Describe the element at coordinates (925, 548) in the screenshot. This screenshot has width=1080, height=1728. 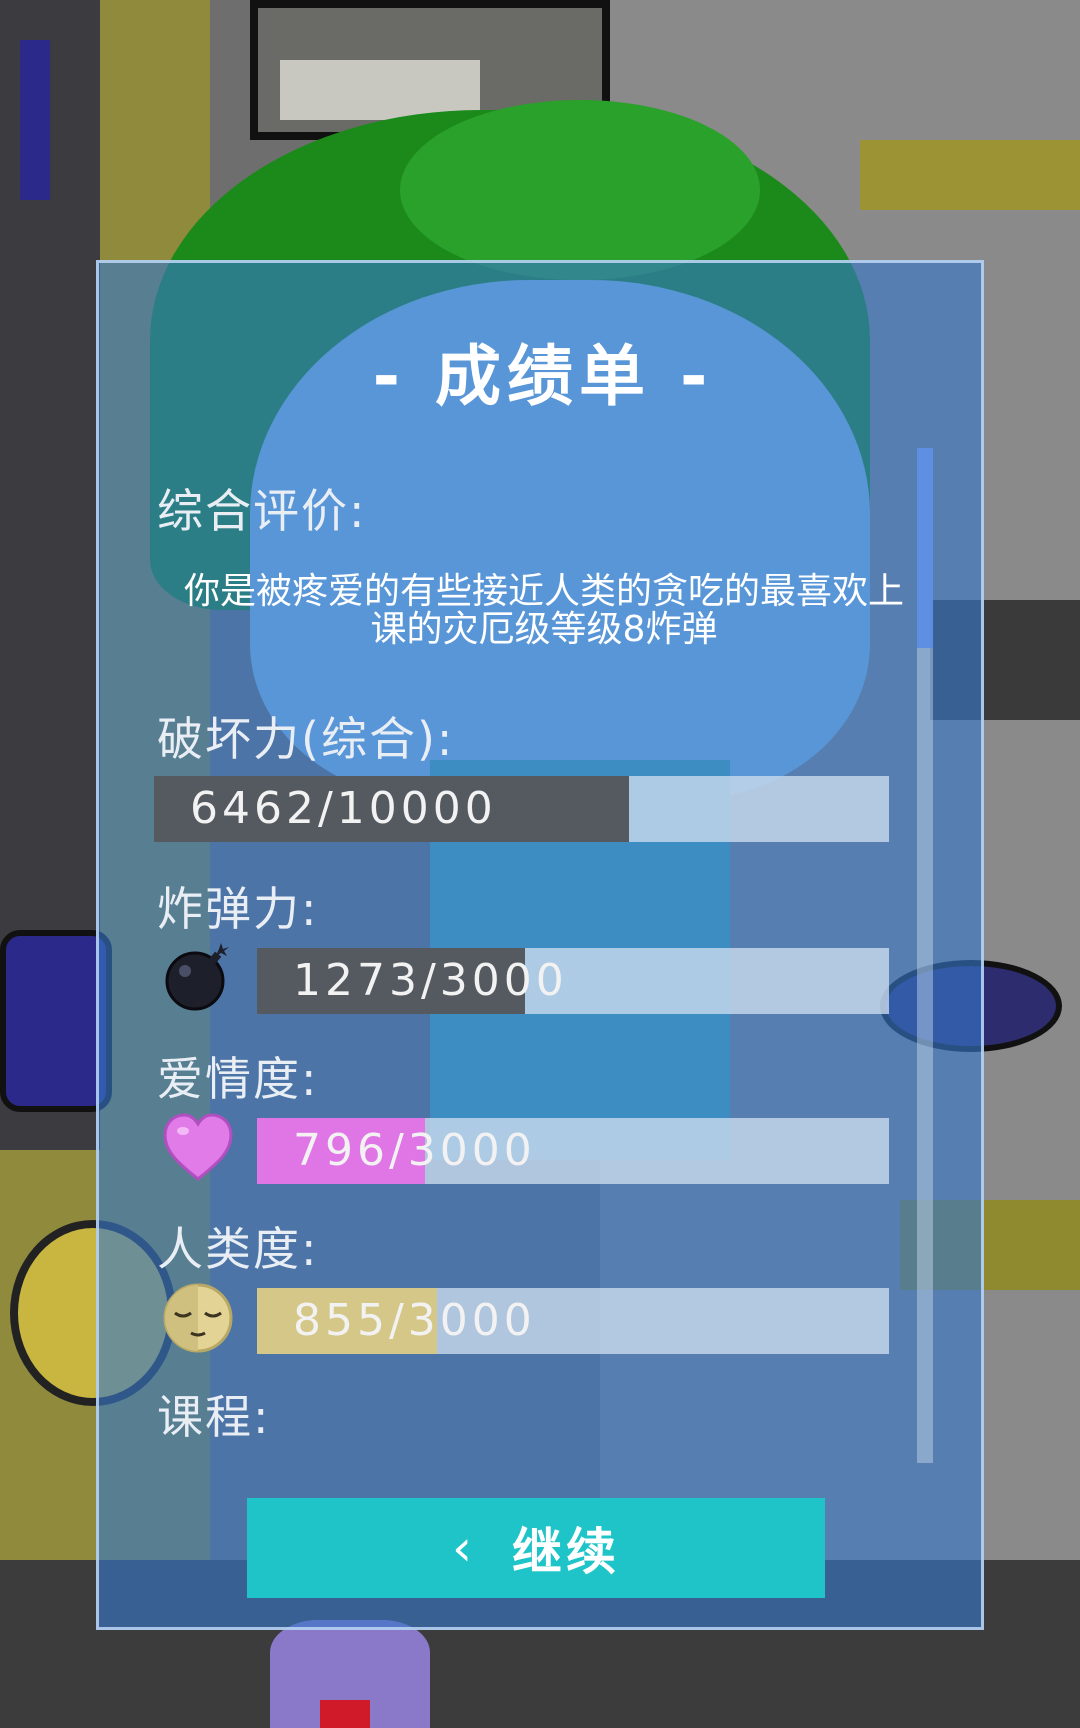
I see `scrollbar-thumb` at that location.